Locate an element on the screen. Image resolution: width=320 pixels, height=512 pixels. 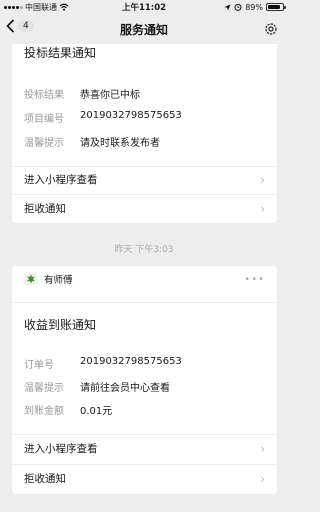
info-row: 温馨提示 请及时联系发布者 is located at coordinates (92, 141).